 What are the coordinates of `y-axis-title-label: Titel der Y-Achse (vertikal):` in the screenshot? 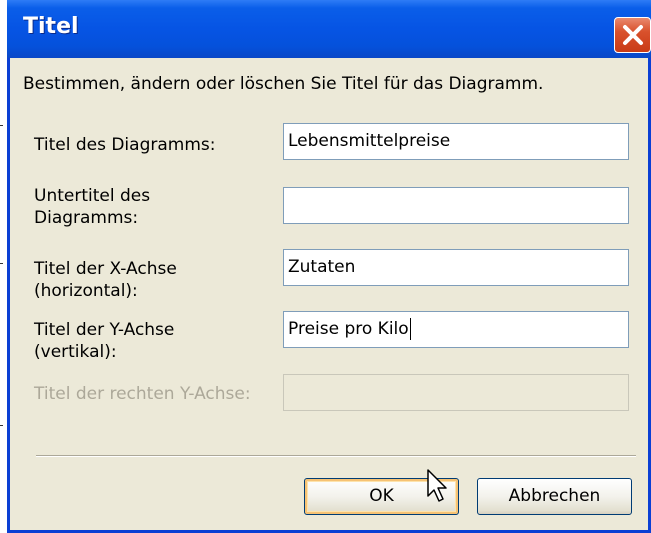 It's located at (104, 341).